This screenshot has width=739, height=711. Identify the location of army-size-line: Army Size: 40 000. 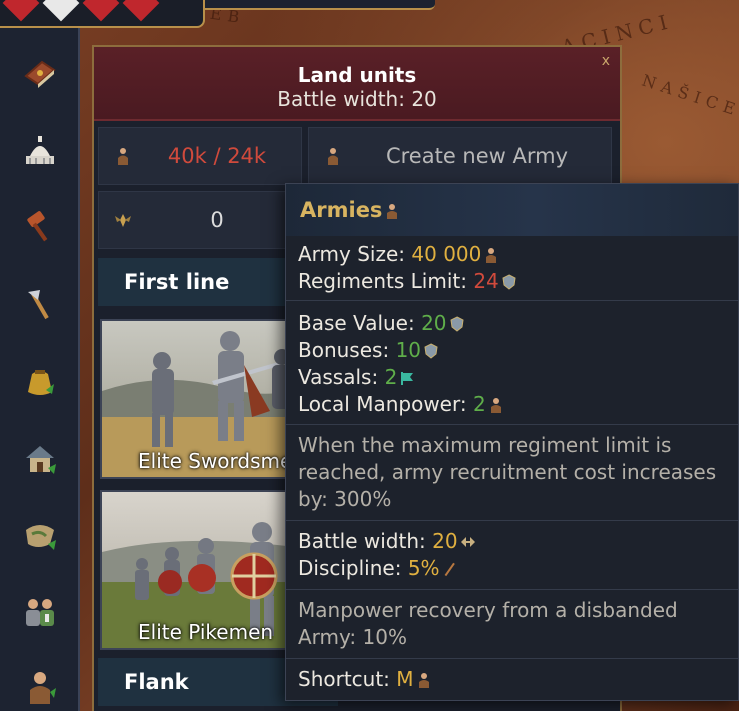
(398, 254).